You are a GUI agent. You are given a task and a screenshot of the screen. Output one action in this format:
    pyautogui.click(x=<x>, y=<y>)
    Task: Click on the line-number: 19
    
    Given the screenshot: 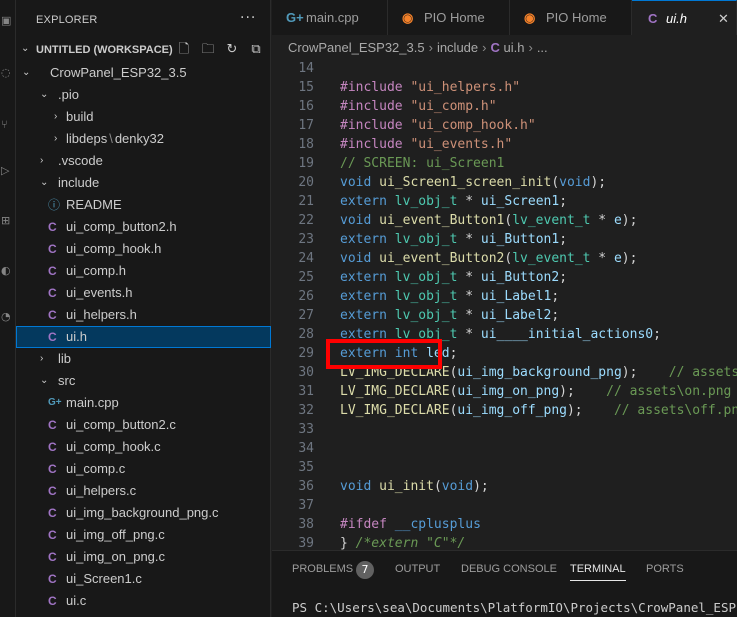 What is the action you would take?
    pyautogui.click(x=306, y=163)
    